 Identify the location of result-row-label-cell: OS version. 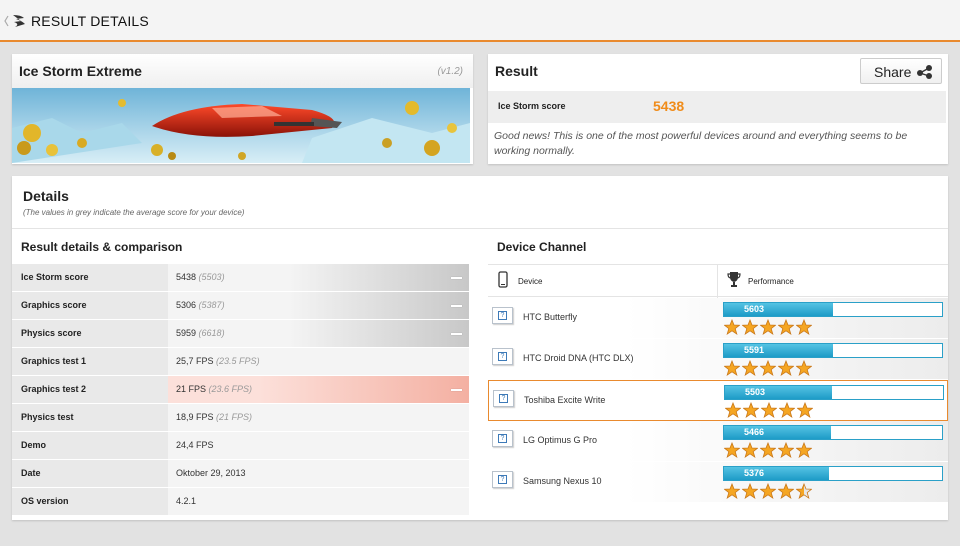
(90, 501).